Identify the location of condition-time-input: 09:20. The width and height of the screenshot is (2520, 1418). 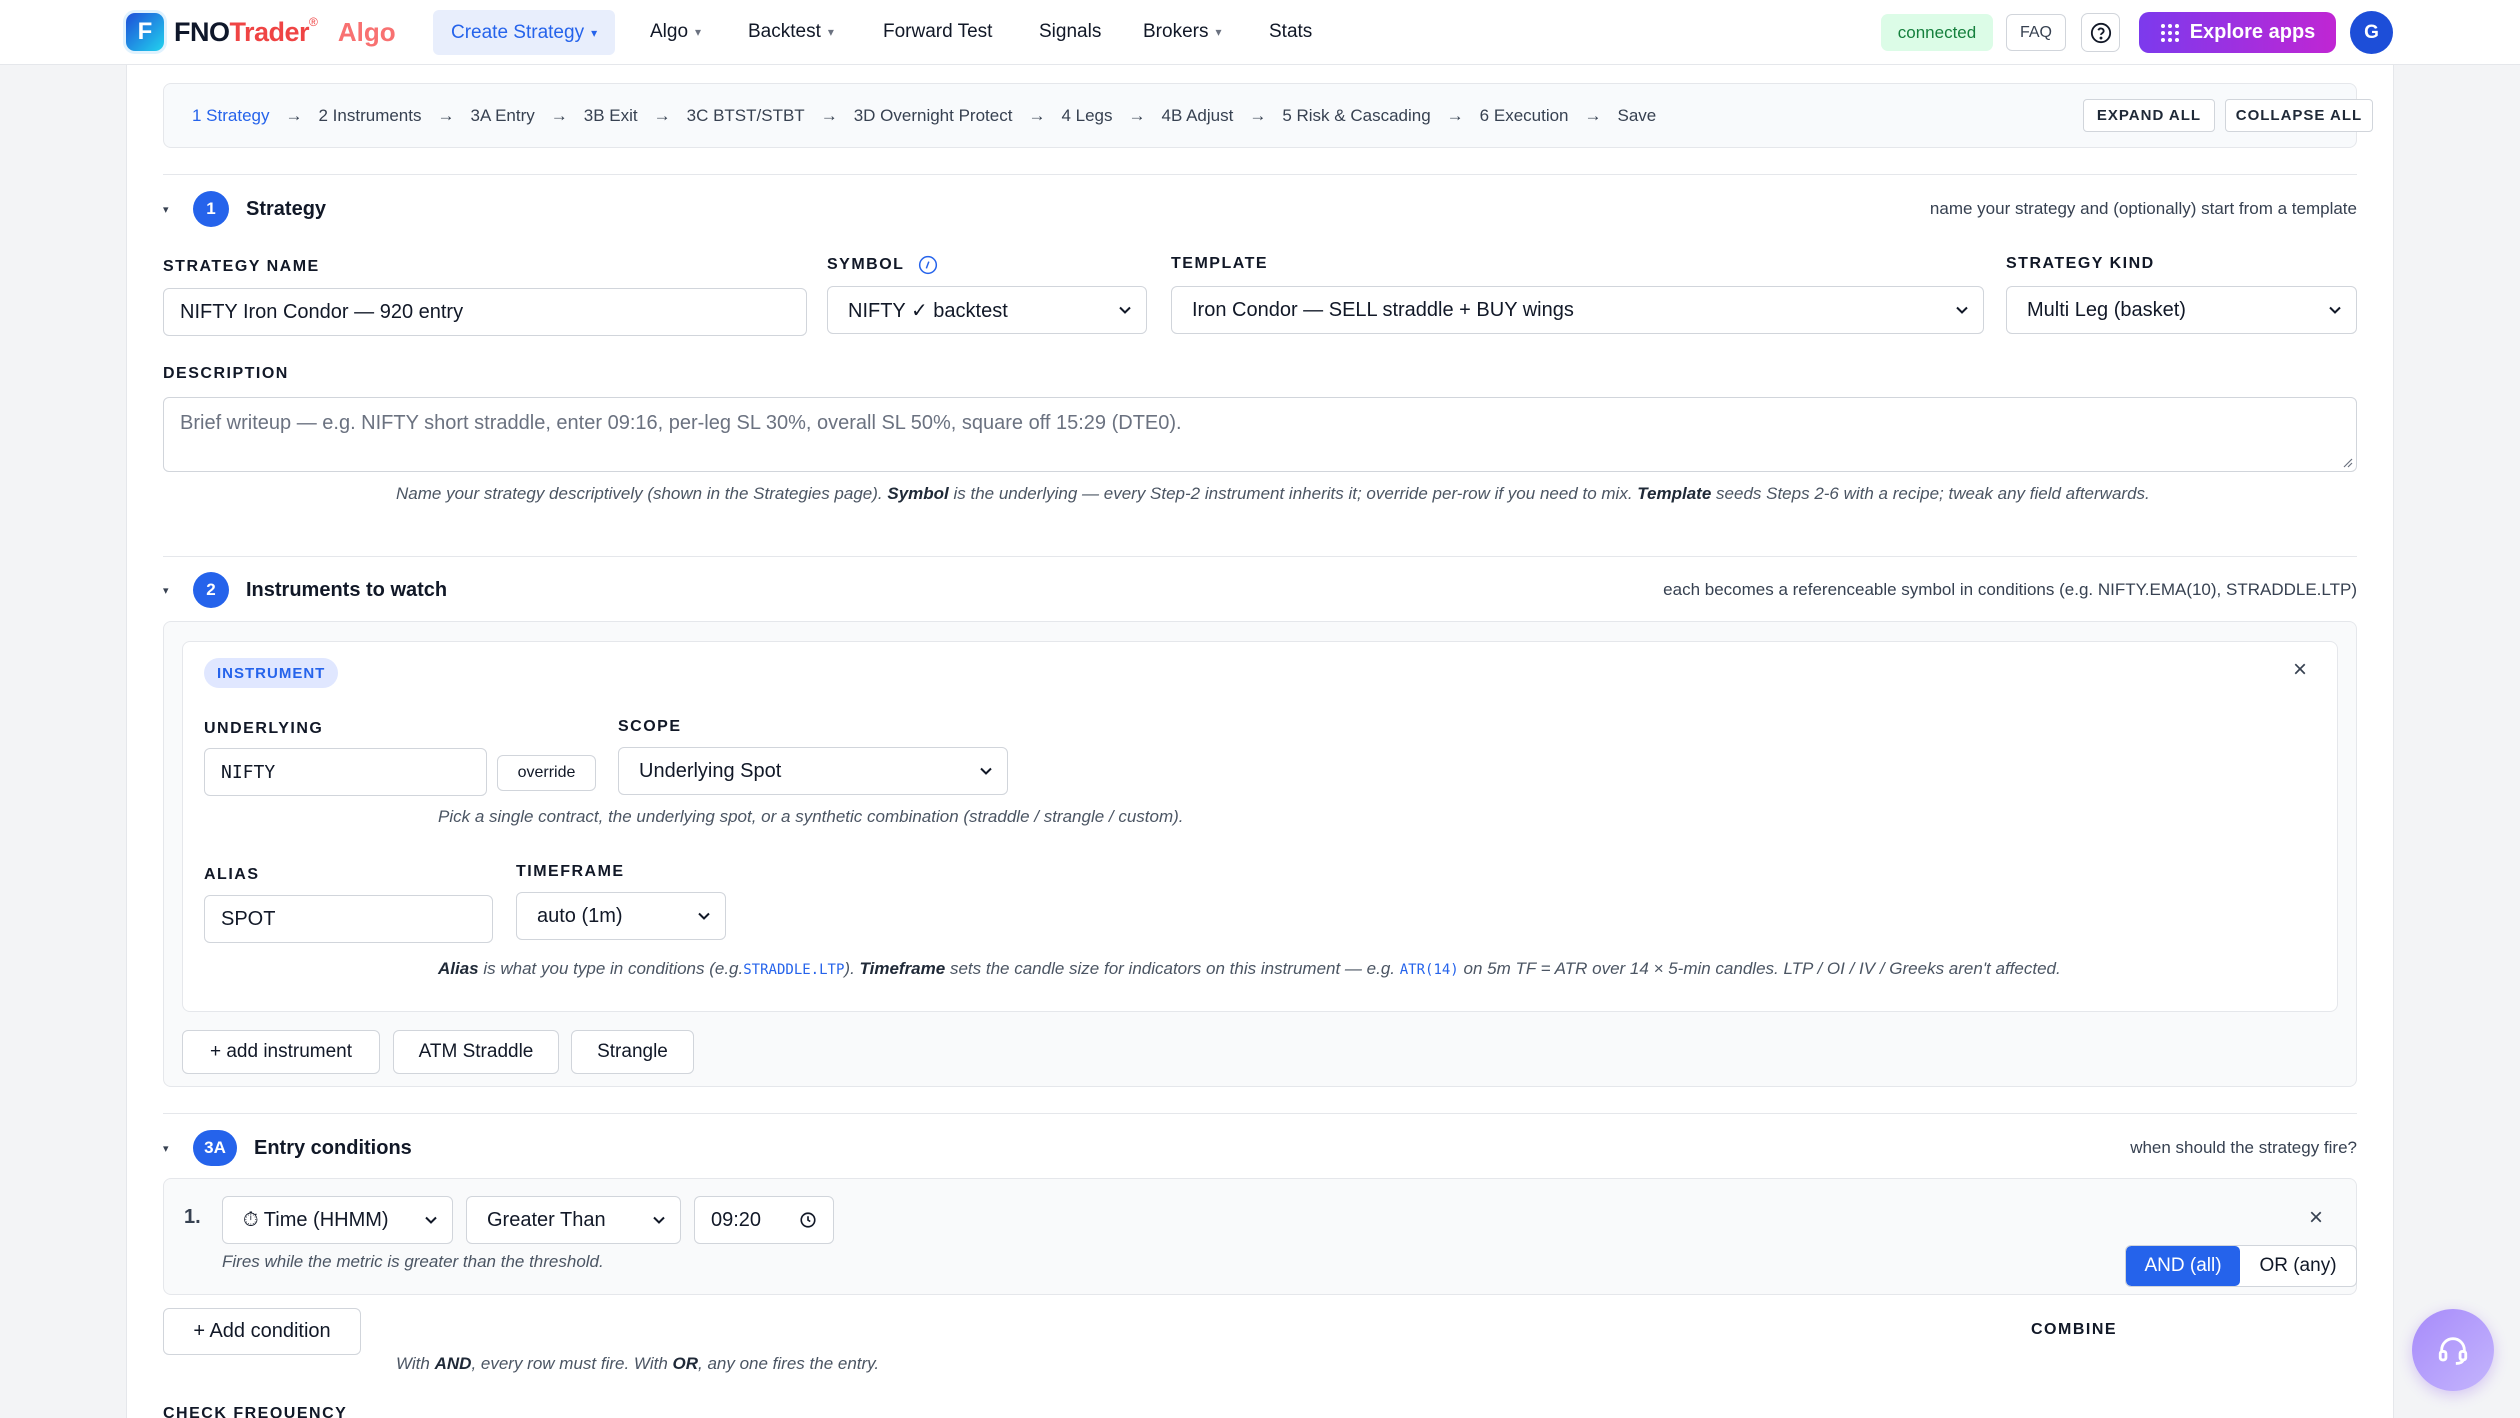
(764, 1220).